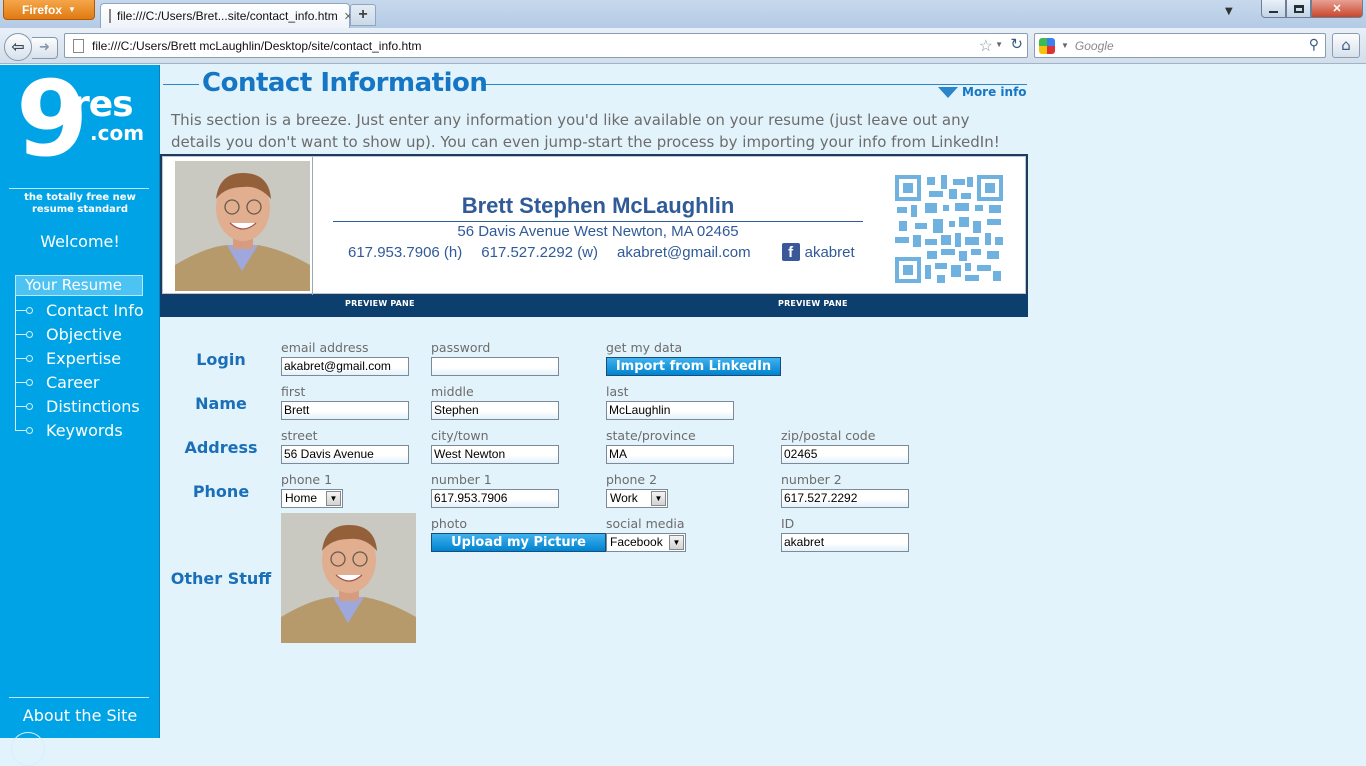 The image size is (1366, 766). Describe the element at coordinates (93, 406) in the screenshot. I see `sidebar-item-label: Distinctions` at that location.